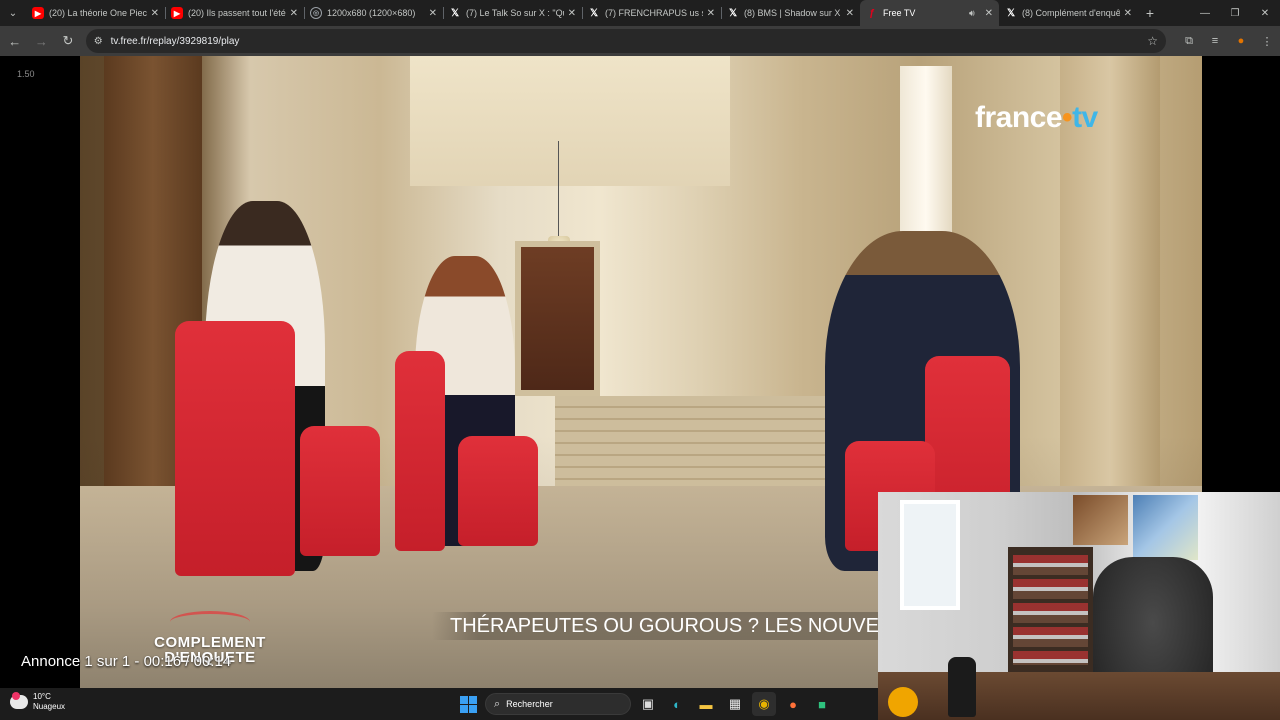 Image resolution: width=1280 pixels, height=720 pixels. What do you see at coordinates (210, 642) in the screenshot?
I see `show-logo-line1: COMPLEMENT` at bounding box center [210, 642].